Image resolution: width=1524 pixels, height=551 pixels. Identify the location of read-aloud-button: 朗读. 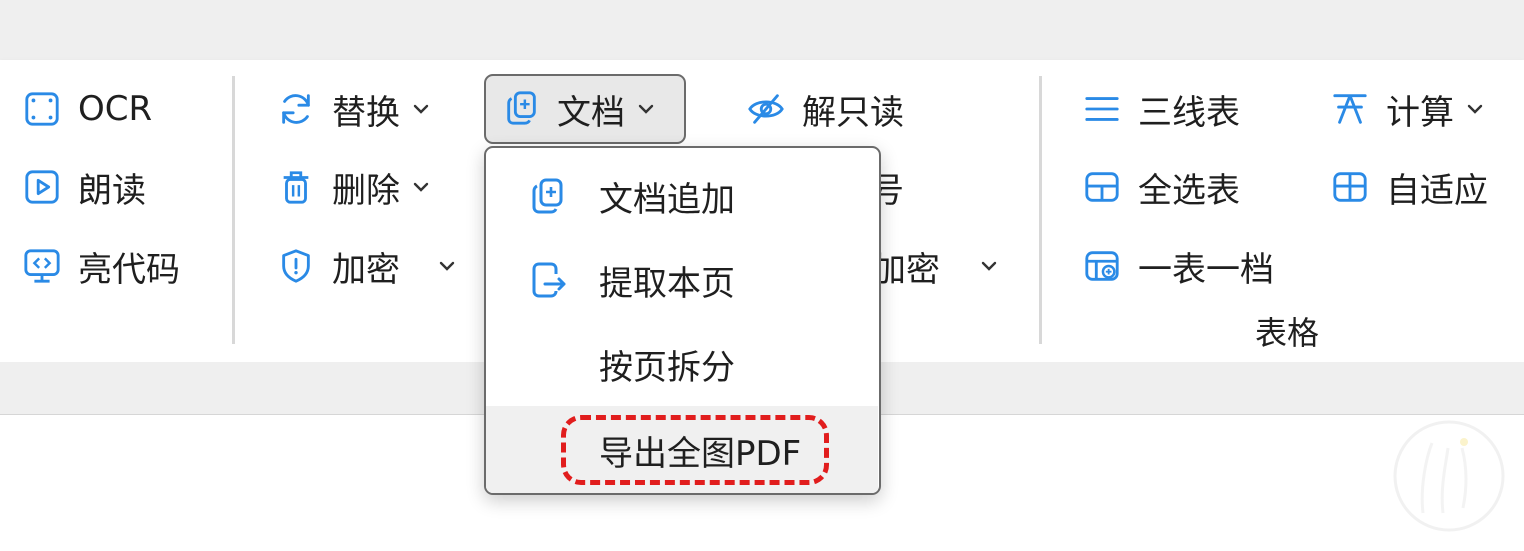
(84, 187).